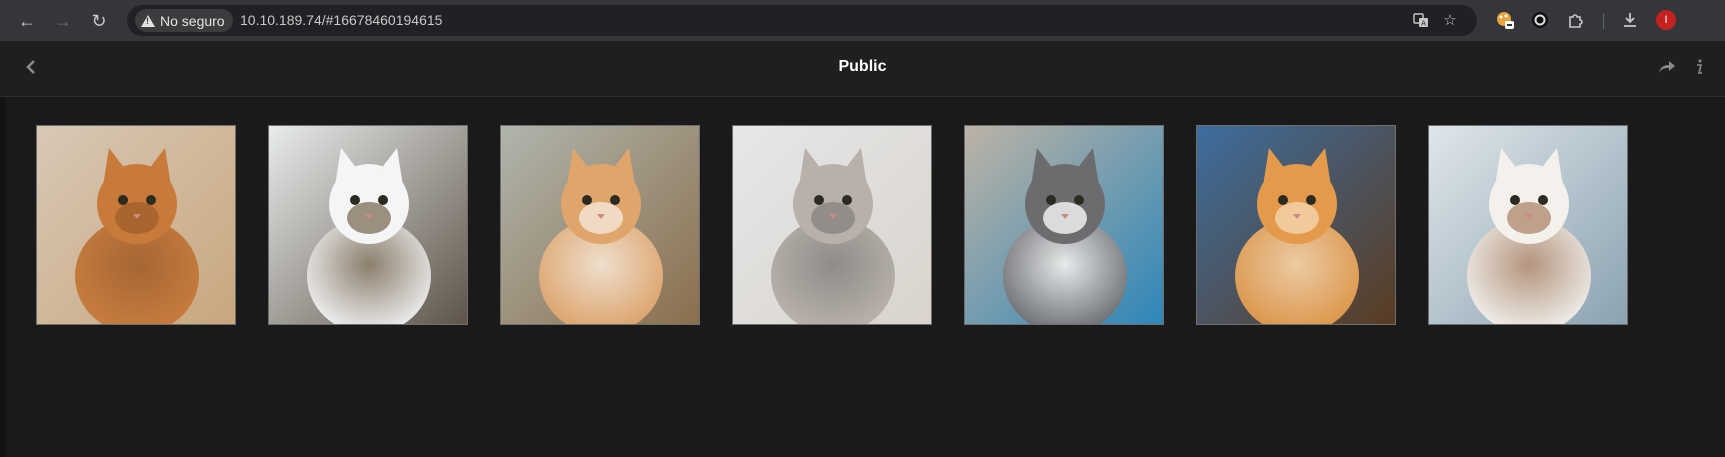 The width and height of the screenshot is (1725, 457). I want to click on profile-avatar: I, so click(1666, 20).